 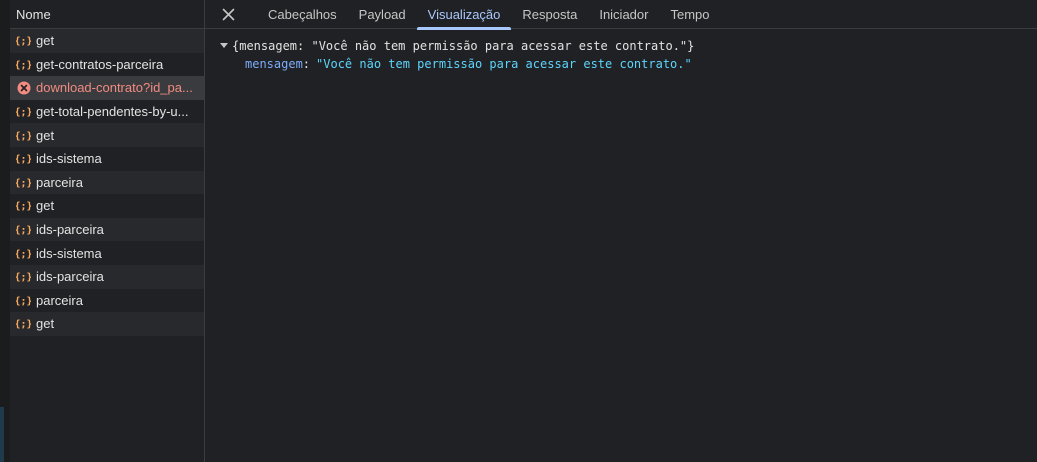 What do you see at coordinates (5, 231) in the screenshot?
I see `left-edge-strip` at bounding box center [5, 231].